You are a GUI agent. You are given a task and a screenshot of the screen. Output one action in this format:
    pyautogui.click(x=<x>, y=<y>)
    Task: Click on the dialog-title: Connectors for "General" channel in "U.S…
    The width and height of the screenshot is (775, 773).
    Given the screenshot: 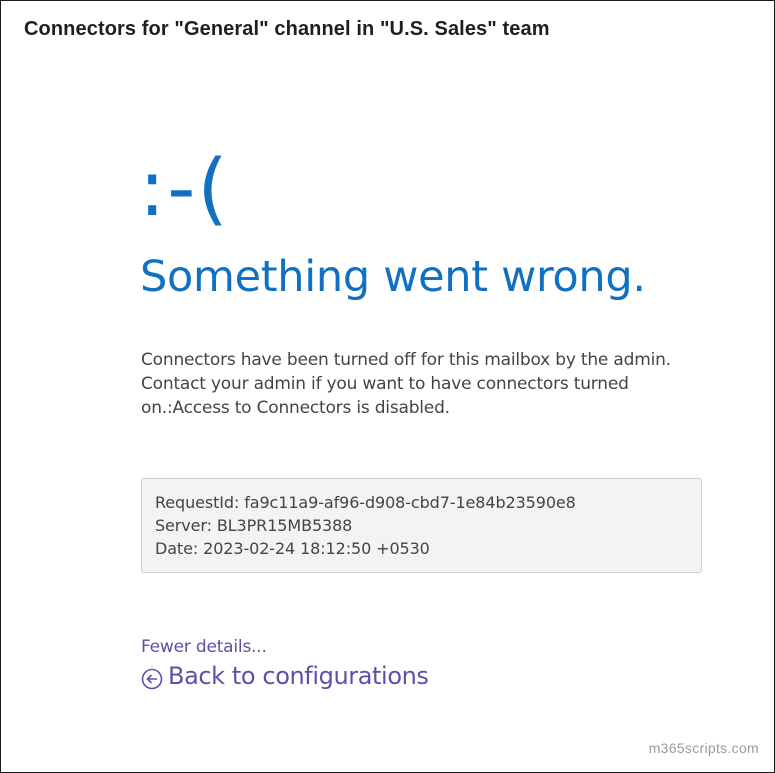 What is the action you would take?
    pyautogui.click(x=287, y=29)
    